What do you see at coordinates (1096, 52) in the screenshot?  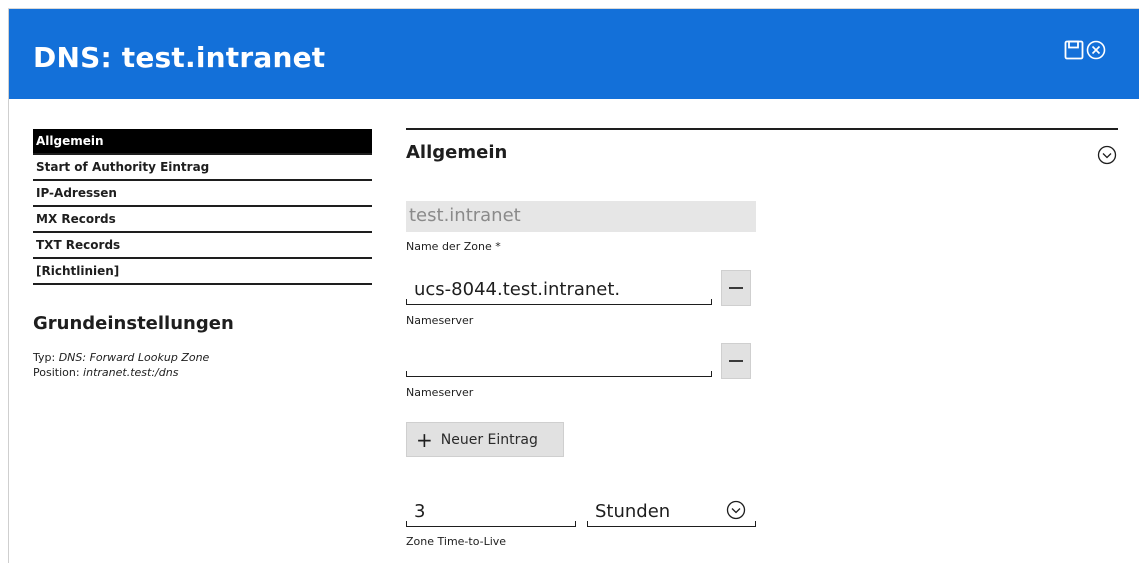 I see `close-icon` at bounding box center [1096, 52].